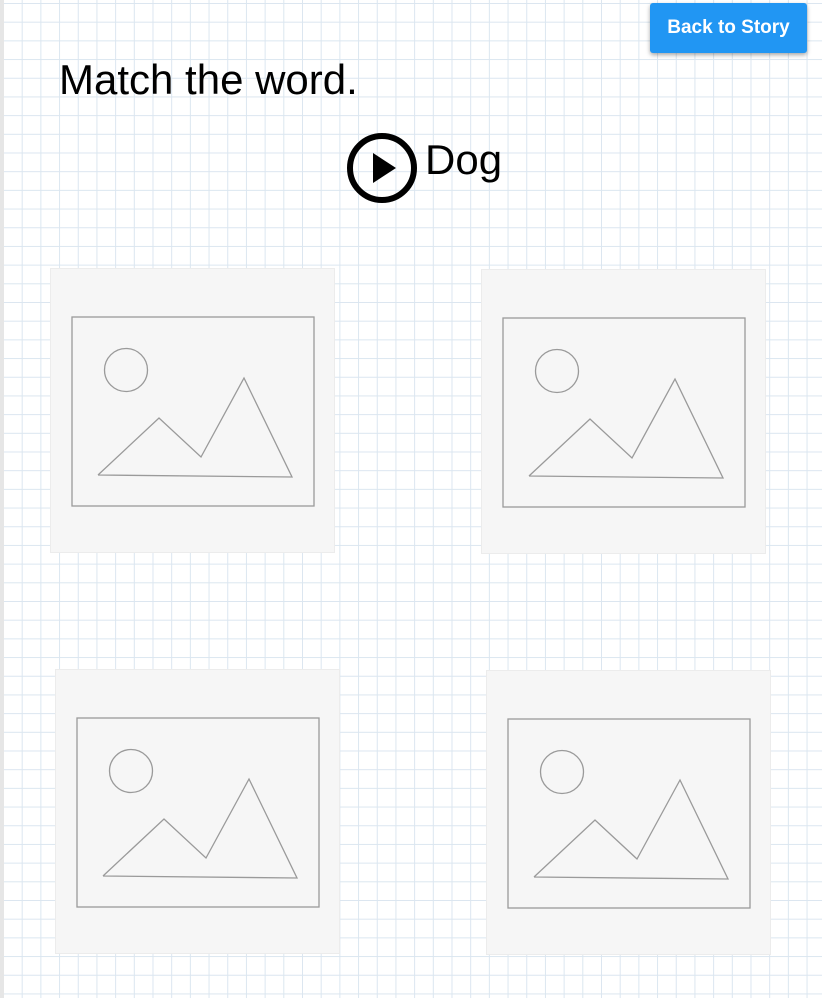 Image resolution: width=822 pixels, height=998 pixels. I want to click on page-title: Match the word., so click(208, 79).